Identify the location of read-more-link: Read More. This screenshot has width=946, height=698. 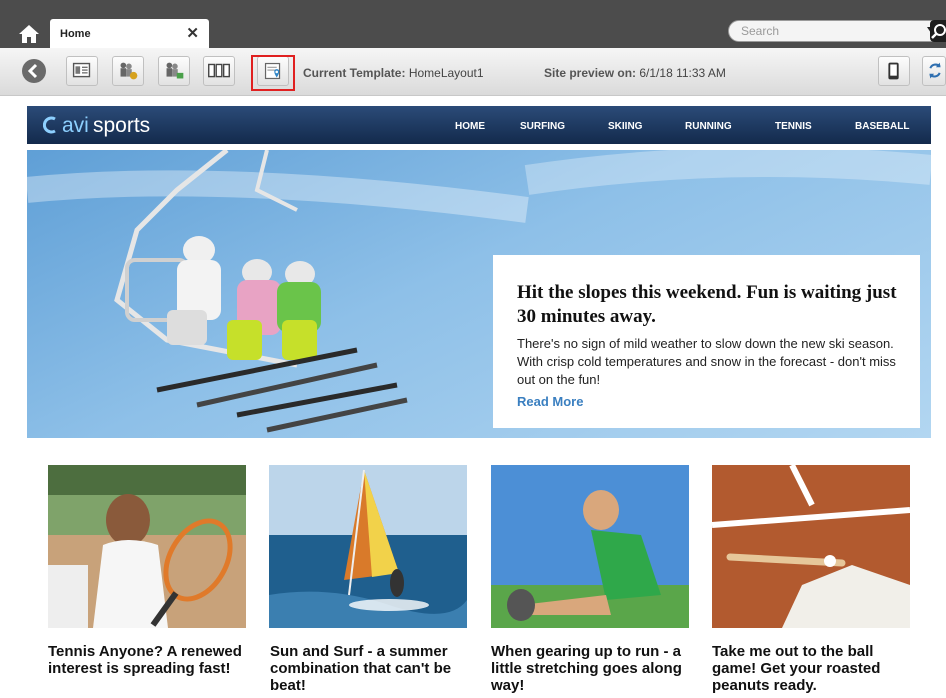
(550, 401).